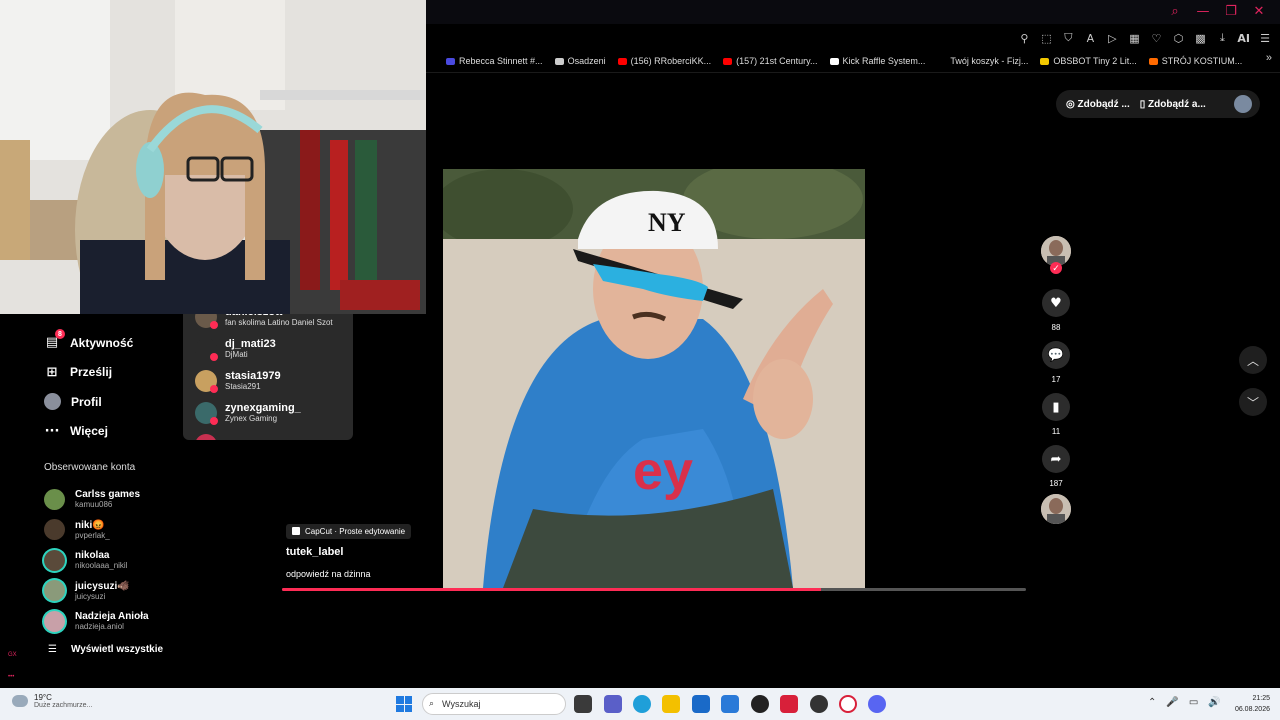 This screenshot has height=720, width=1280. I want to click on teams-icon, so click(613, 704).